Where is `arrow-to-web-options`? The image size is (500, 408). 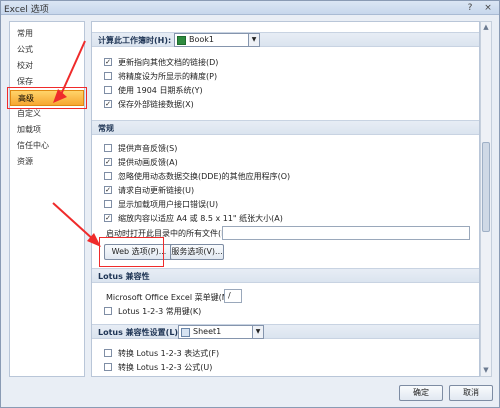 arrow-to-web-options is located at coordinates (74, 222).